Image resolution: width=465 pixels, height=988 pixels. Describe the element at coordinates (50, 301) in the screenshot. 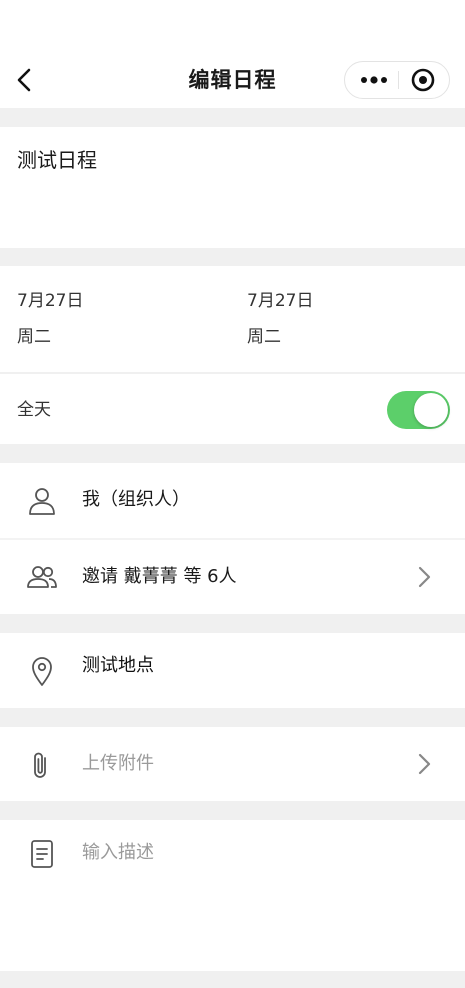

I see `start-date: 7月27日` at that location.